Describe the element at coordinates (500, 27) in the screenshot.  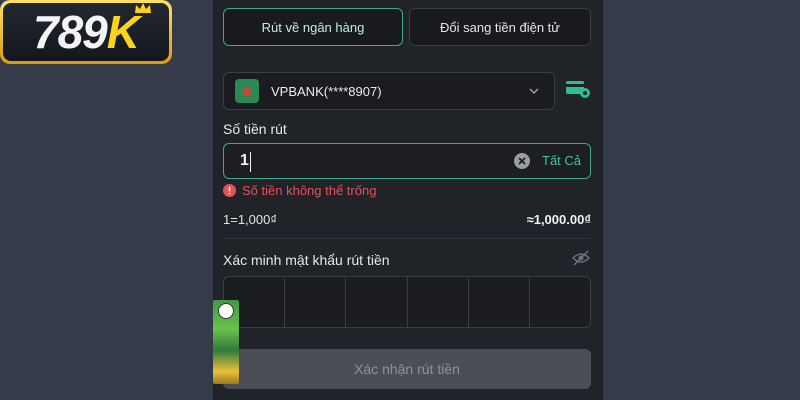
I see `tab-crypto-convert: Đổi sang tiền điện tử` at that location.